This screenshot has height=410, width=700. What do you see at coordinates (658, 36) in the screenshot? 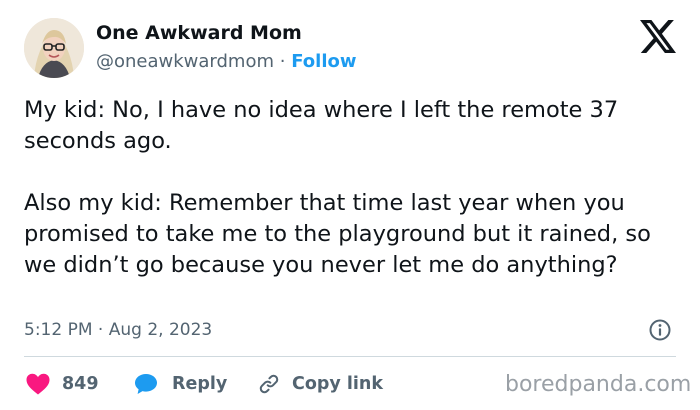
I see `x-logo-icon` at bounding box center [658, 36].